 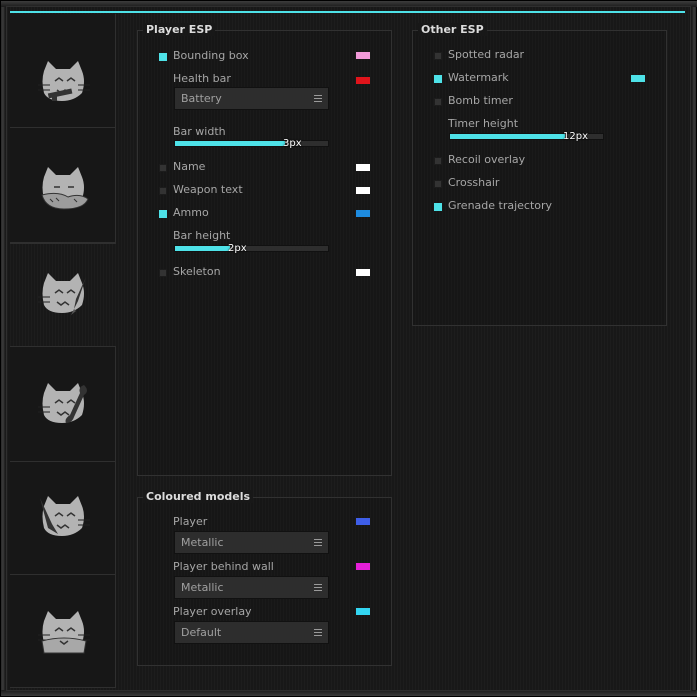 I want to click on player-model-label: Player, so click(x=190, y=521).